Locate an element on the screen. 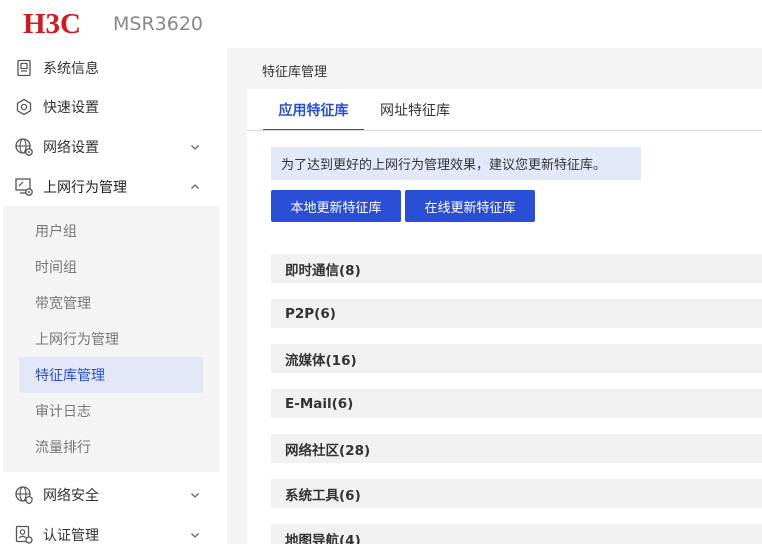 Image resolution: width=762 pixels, height=544 pixels. signature-group-row: 即时通信(8) is located at coordinates (516, 268).